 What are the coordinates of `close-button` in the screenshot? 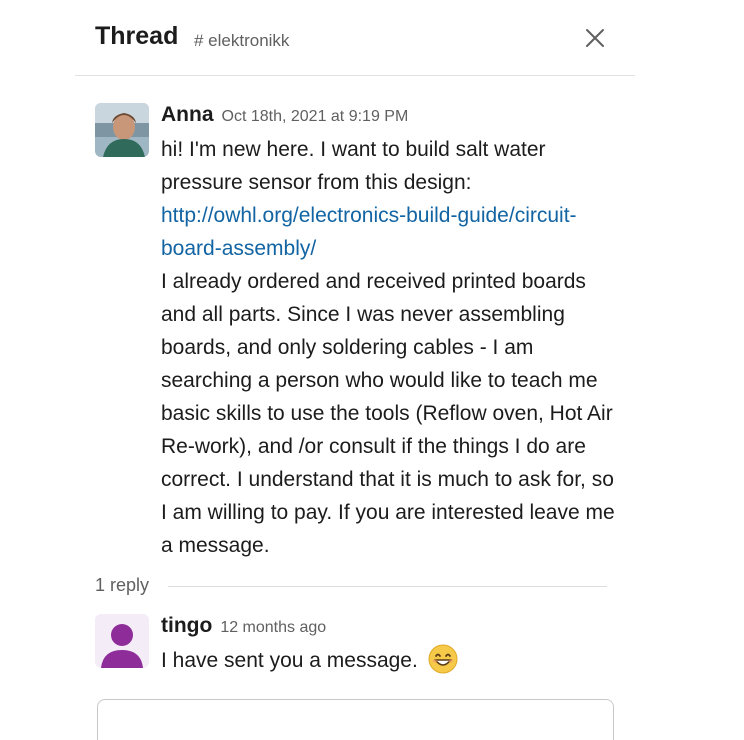 It's located at (595, 38).